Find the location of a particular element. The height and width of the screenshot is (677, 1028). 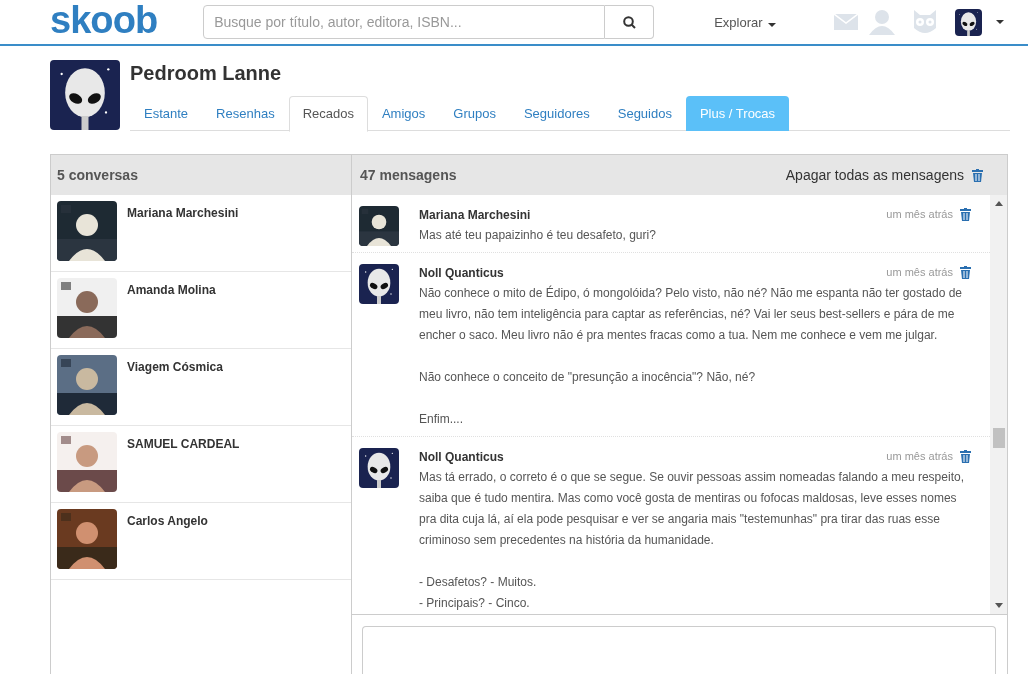

message-text: - Principais? - Cinco. is located at coordinates (475, 603).